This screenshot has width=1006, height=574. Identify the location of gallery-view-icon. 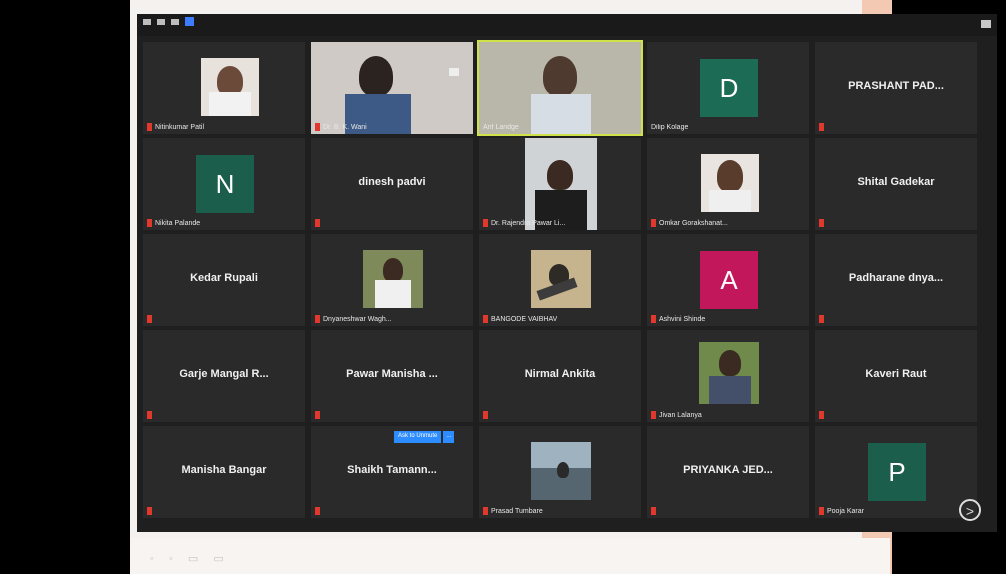
(189, 21).